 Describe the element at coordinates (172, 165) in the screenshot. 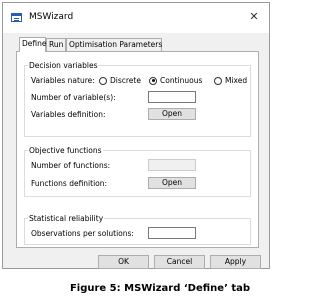

I see `number-of-functions-input` at that location.